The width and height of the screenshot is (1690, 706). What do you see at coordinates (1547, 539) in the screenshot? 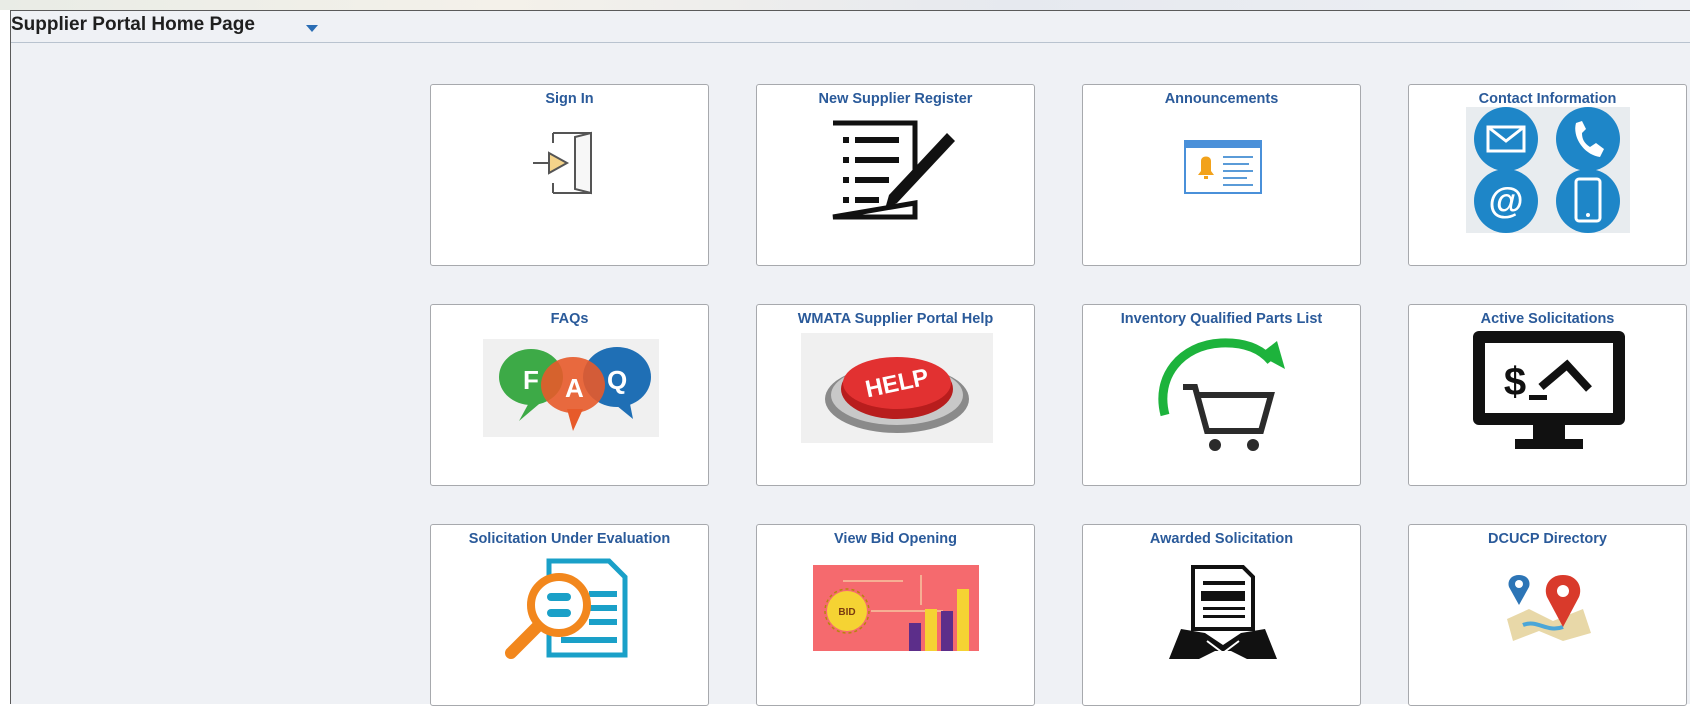
I see `tile-title: DCUCP Directory` at bounding box center [1547, 539].